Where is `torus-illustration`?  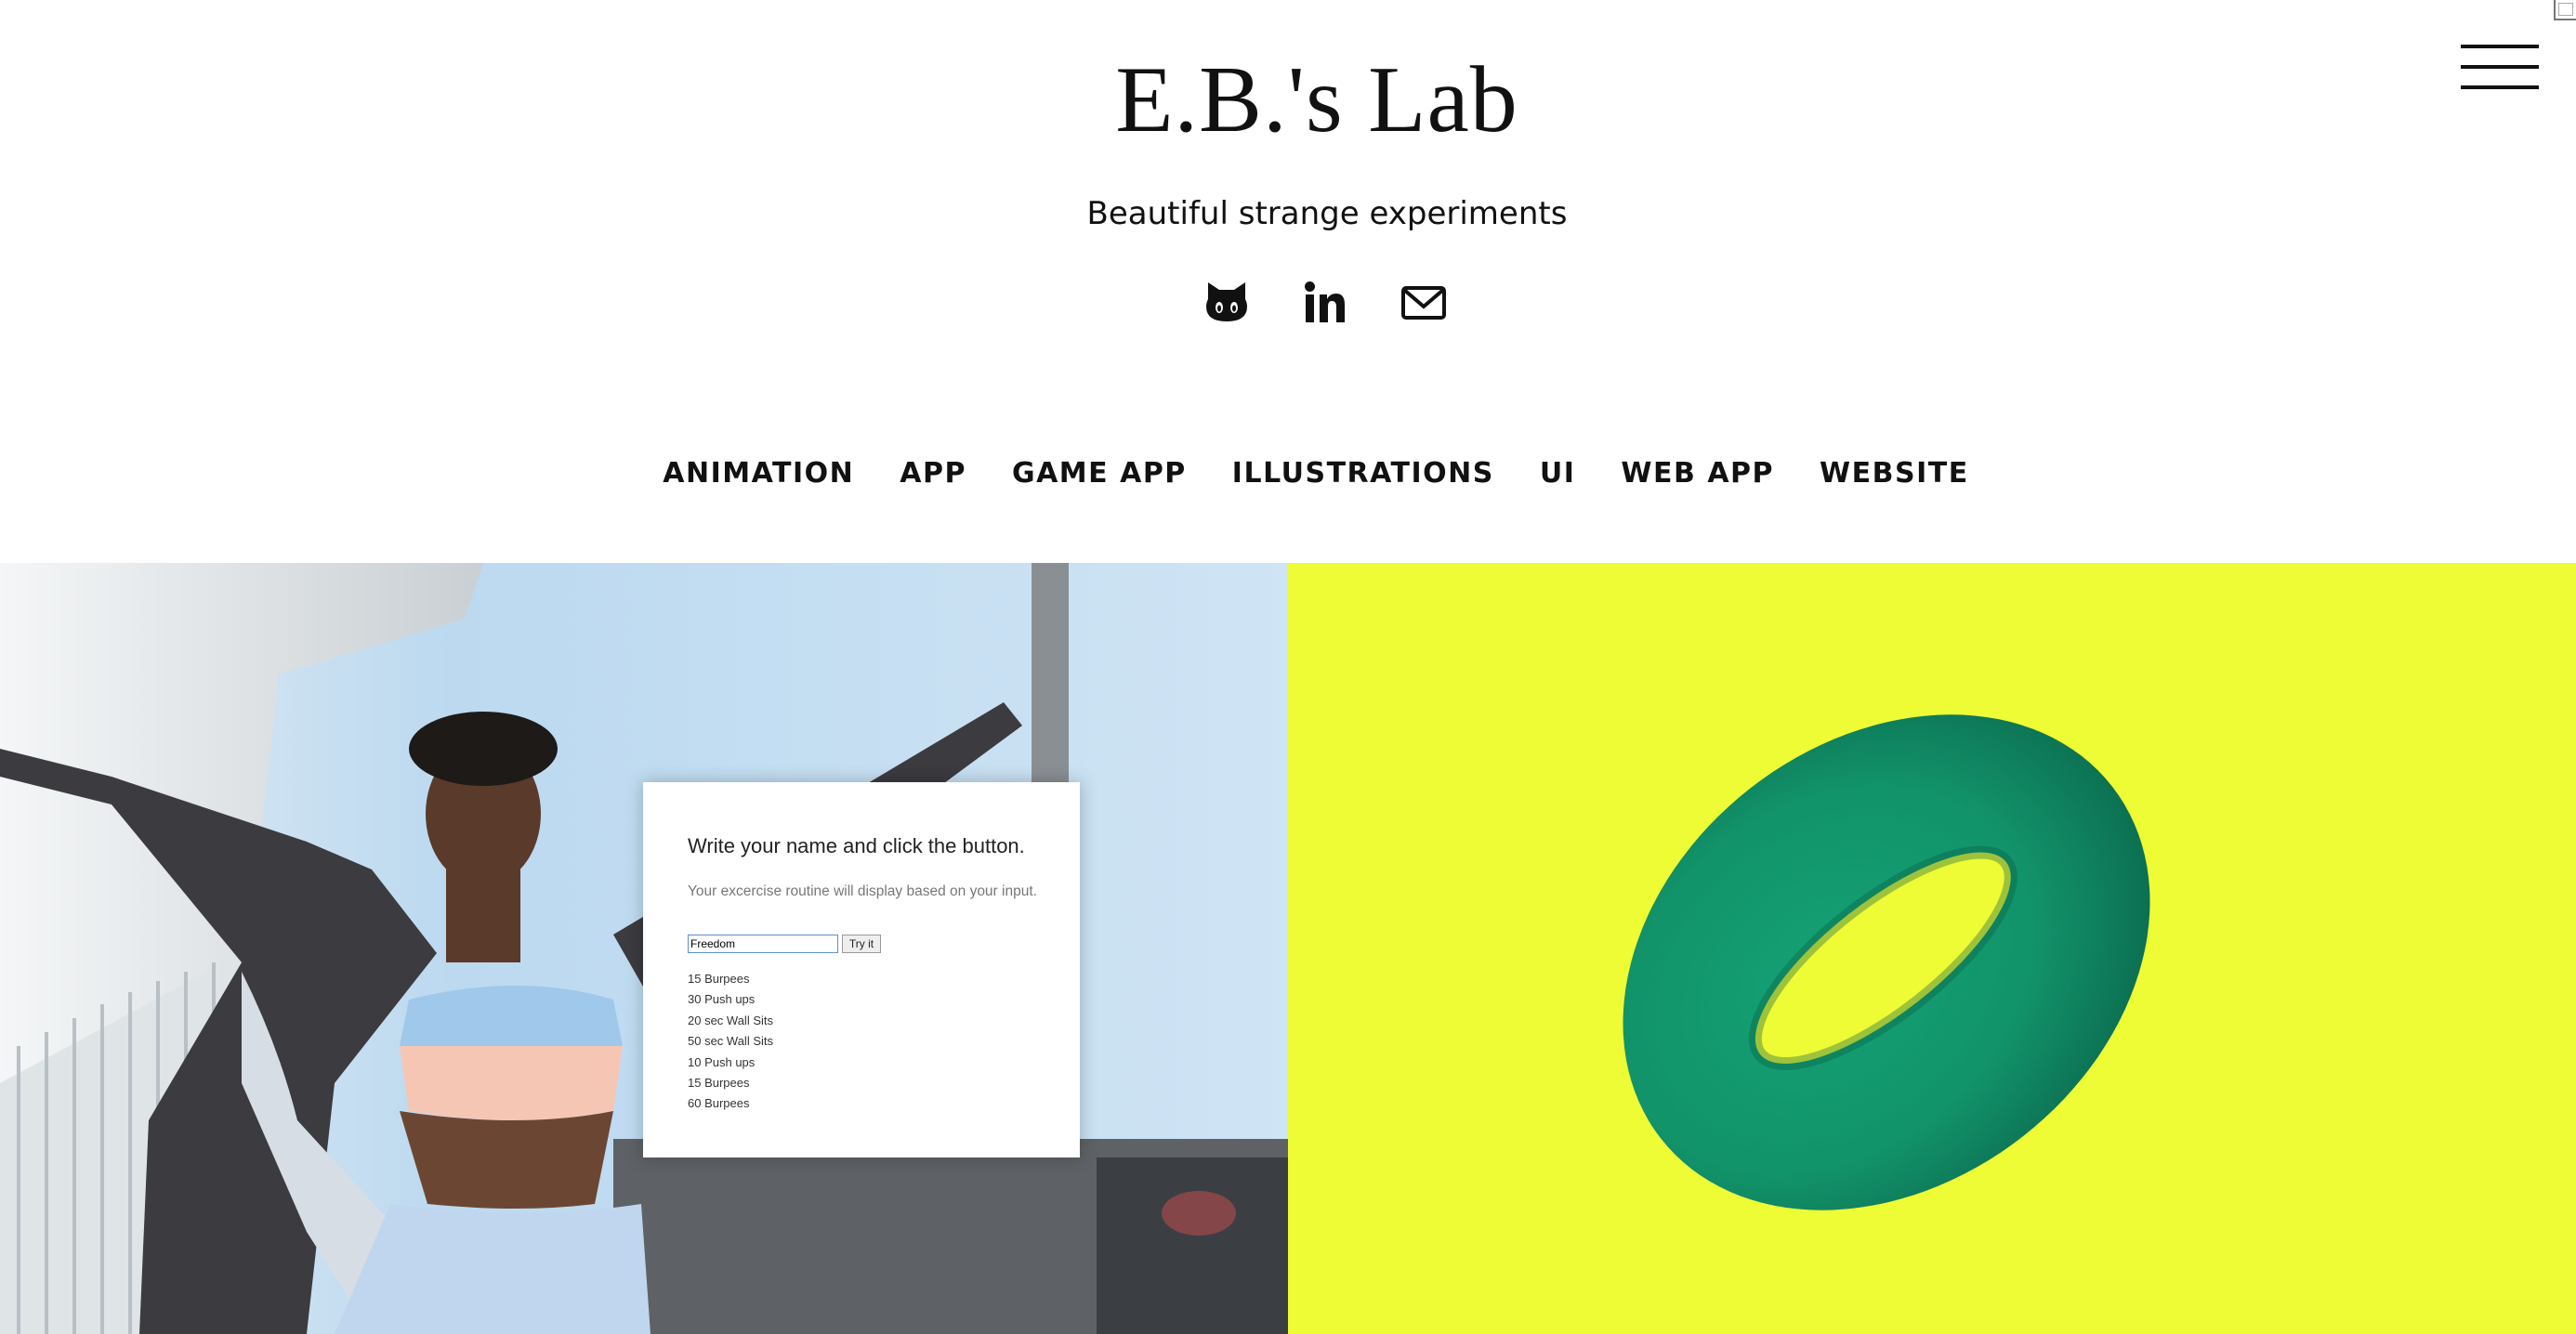 torus-illustration is located at coordinates (1886, 962).